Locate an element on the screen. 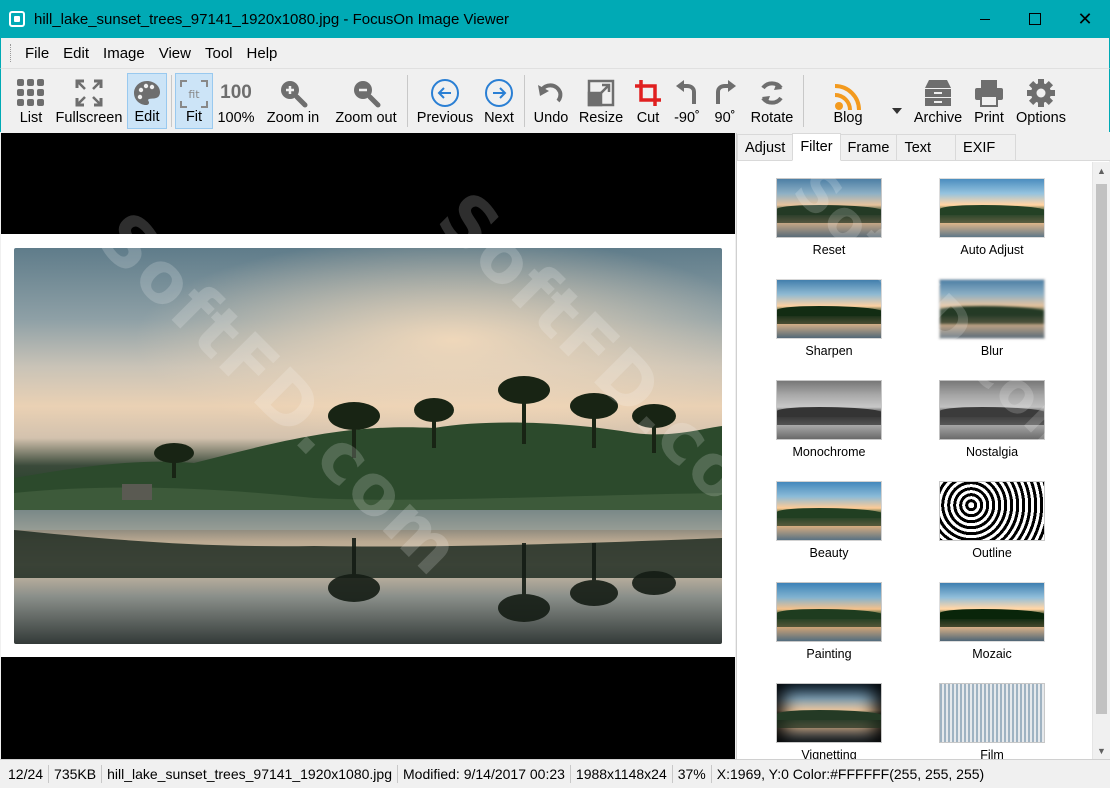 The width and height of the screenshot is (1110, 788). edit-button: Edit is located at coordinates (147, 101).